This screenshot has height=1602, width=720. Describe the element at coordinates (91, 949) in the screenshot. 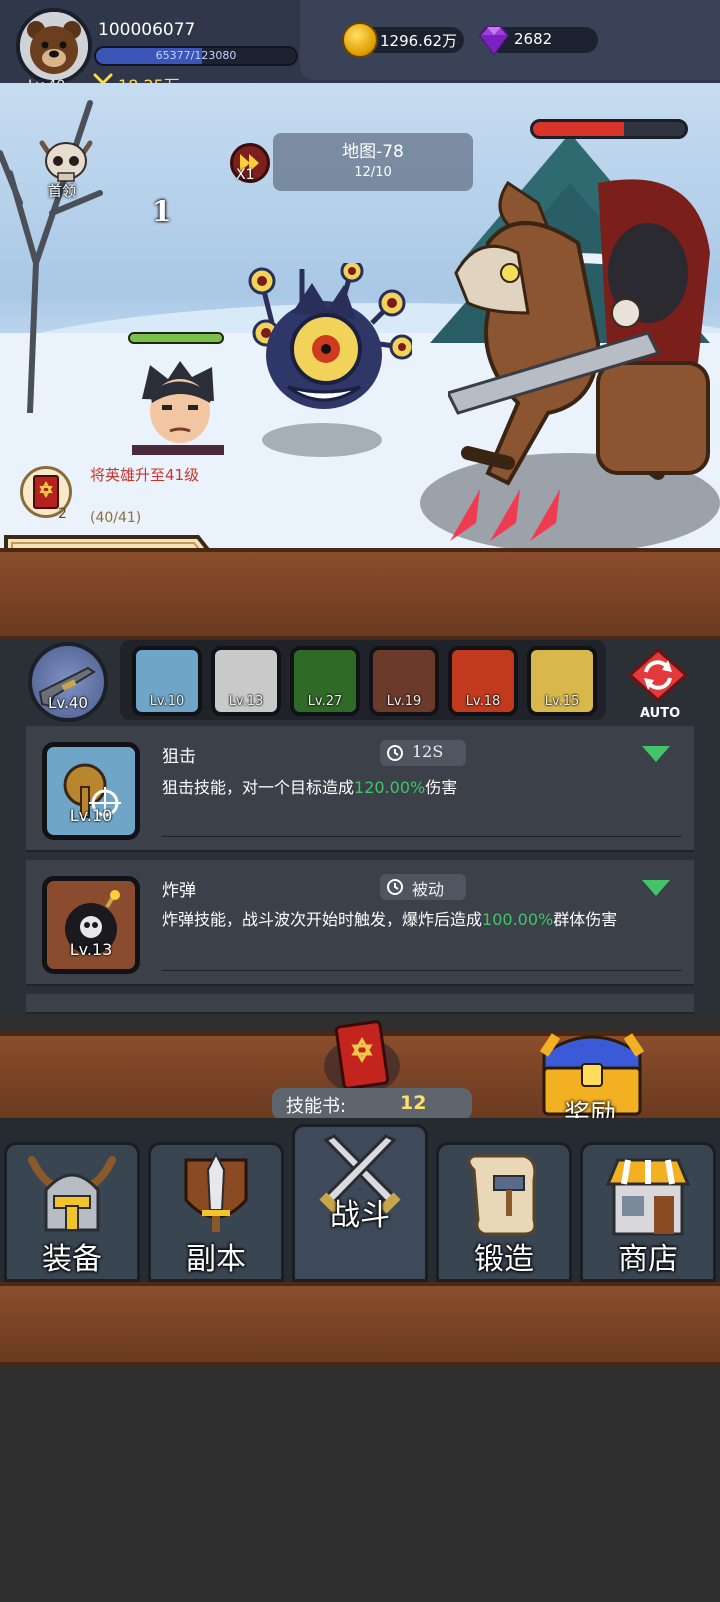

I see `skill-icon-level: Lv.13` at that location.